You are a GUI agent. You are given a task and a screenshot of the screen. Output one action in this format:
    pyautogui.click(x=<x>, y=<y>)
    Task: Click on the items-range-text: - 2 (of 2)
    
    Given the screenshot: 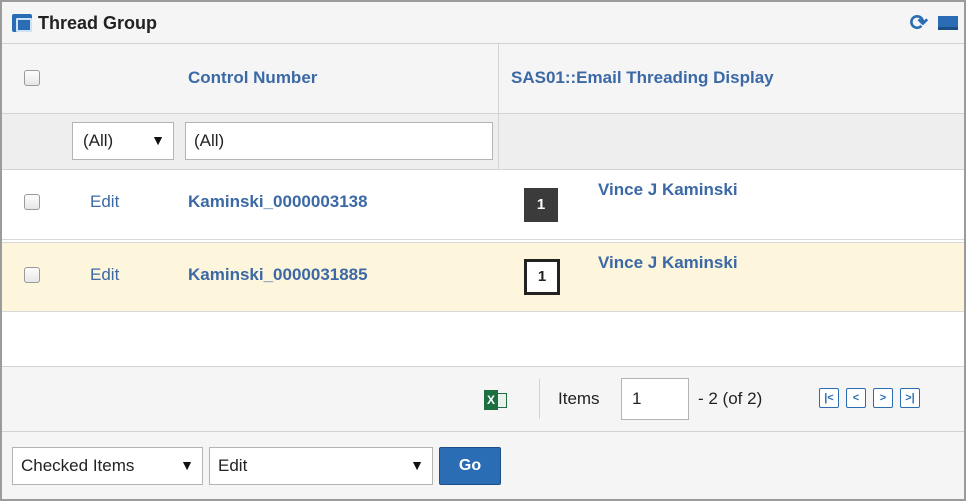 What is the action you would take?
    pyautogui.click(x=730, y=398)
    